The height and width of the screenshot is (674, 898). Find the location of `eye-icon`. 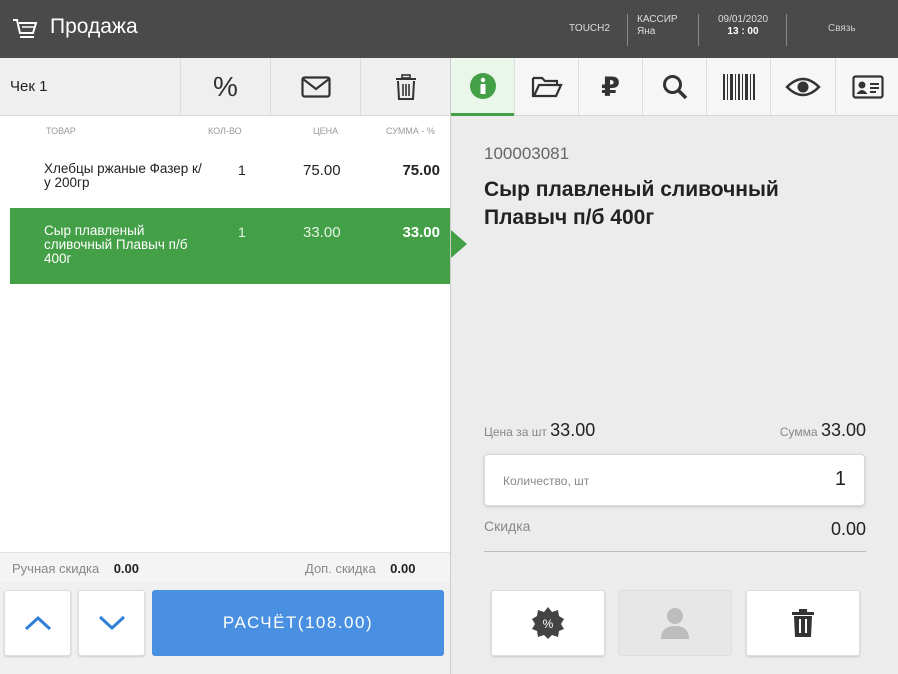

eye-icon is located at coordinates (803, 87).